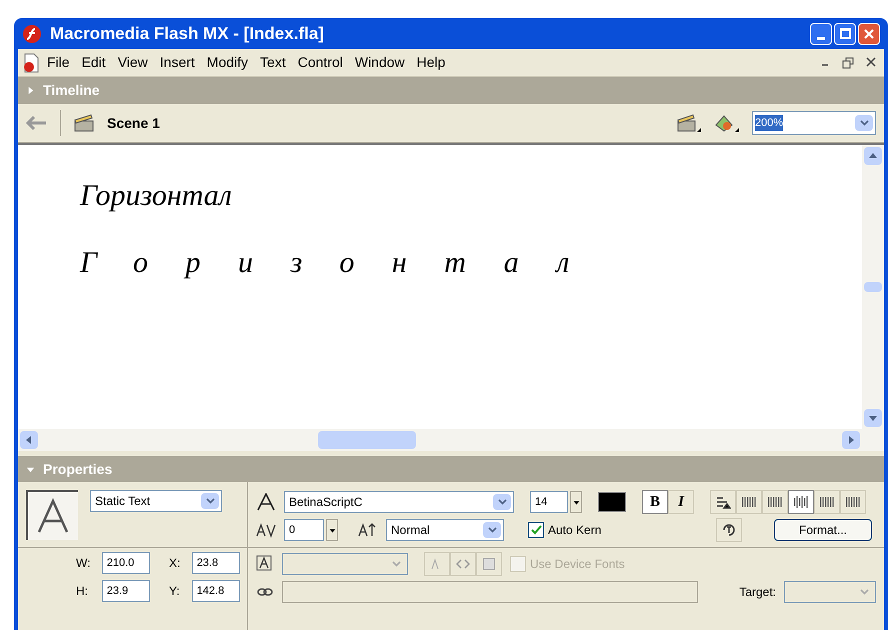 This screenshot has height=630, width=888. What do you see at coordinates (133, 123) in the screenshot?
I see `scene-label: Scene 1` at bounding box center [133, 123].